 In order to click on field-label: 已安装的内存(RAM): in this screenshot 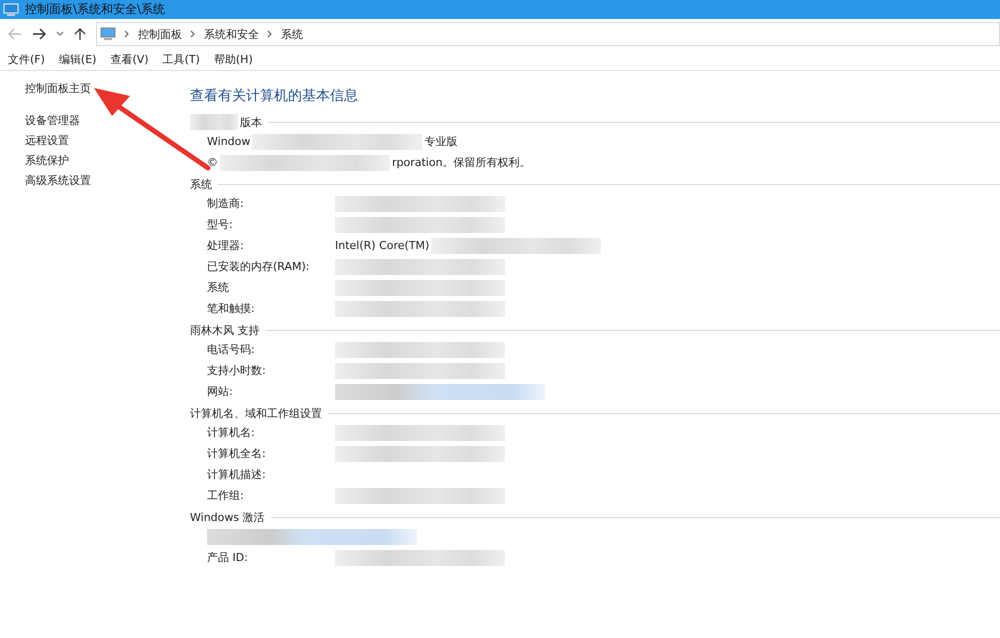, I will do `click(259, 266)`.